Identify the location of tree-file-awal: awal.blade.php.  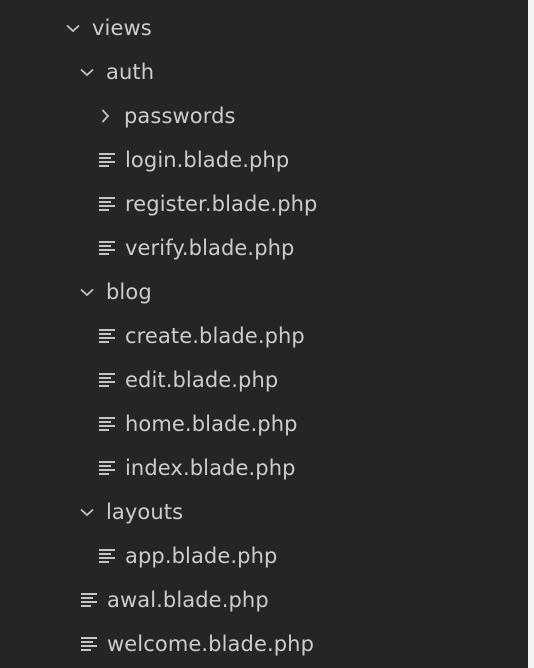
(264, 600).